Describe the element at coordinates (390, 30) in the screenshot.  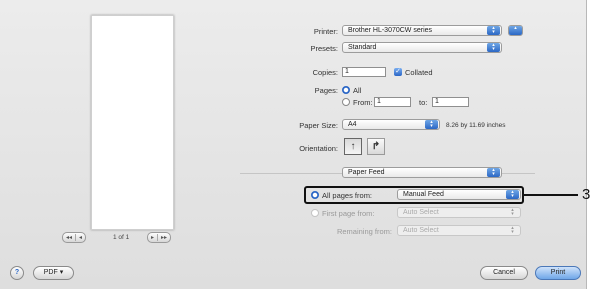
I see `printer-value: Brother HL-3070CW series` at that location.